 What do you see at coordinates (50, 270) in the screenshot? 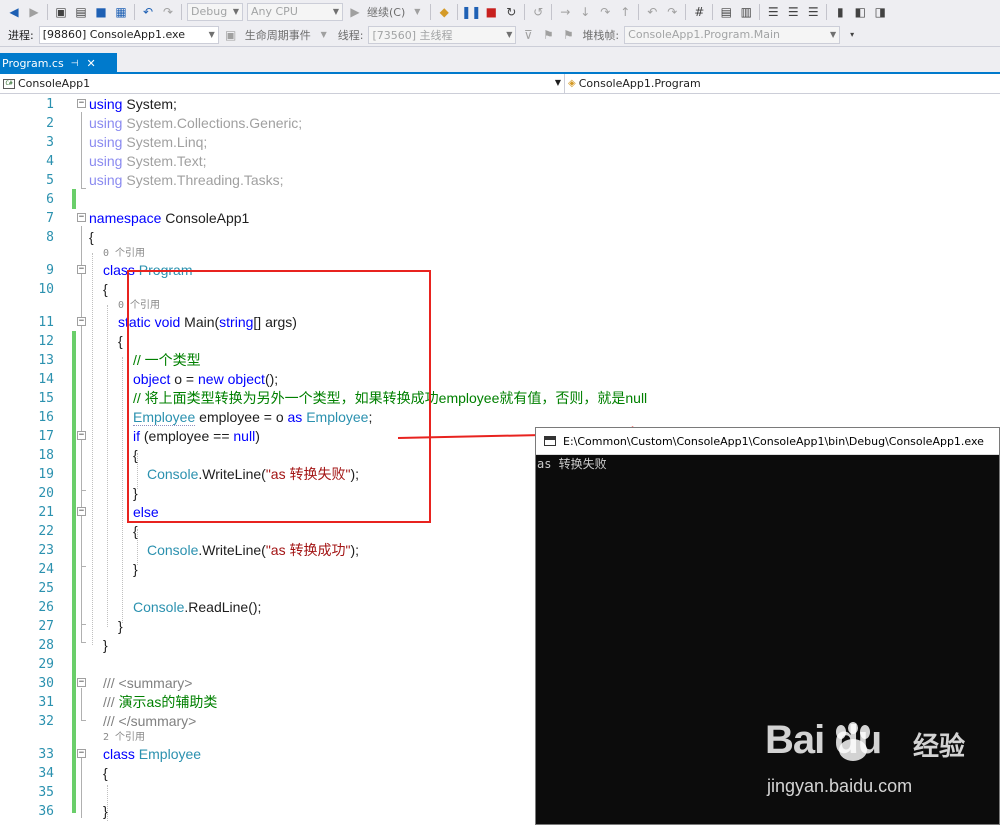
I see `line-number: 9` at bounding box center [50, 270].